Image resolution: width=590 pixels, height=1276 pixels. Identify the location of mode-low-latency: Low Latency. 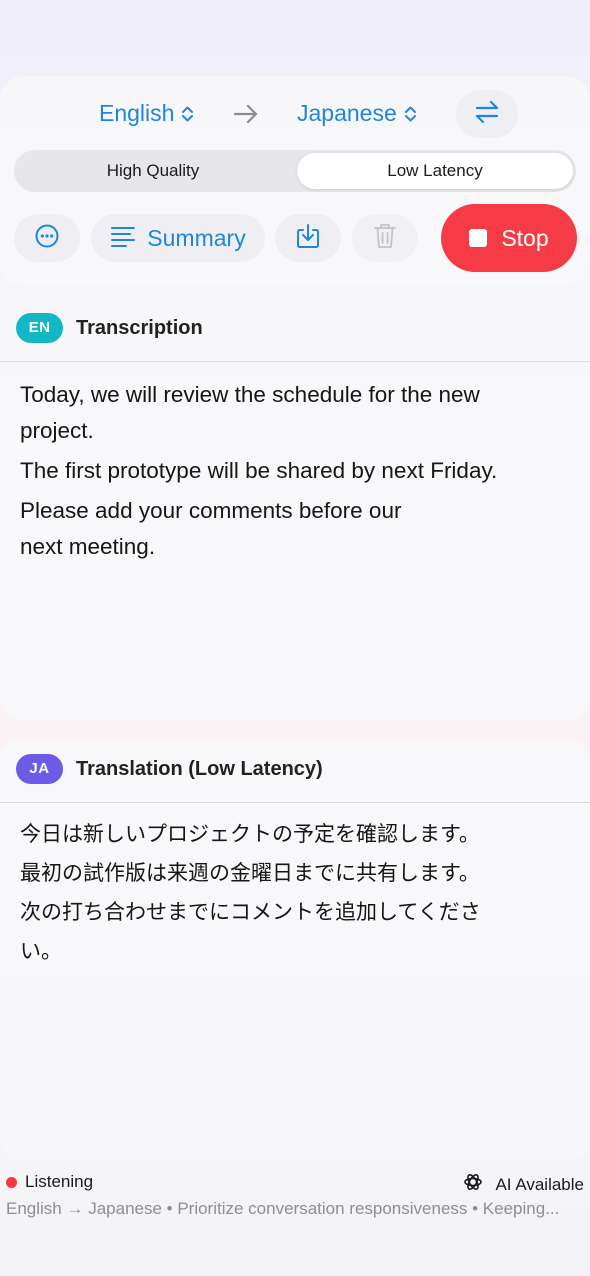
(435, 171).